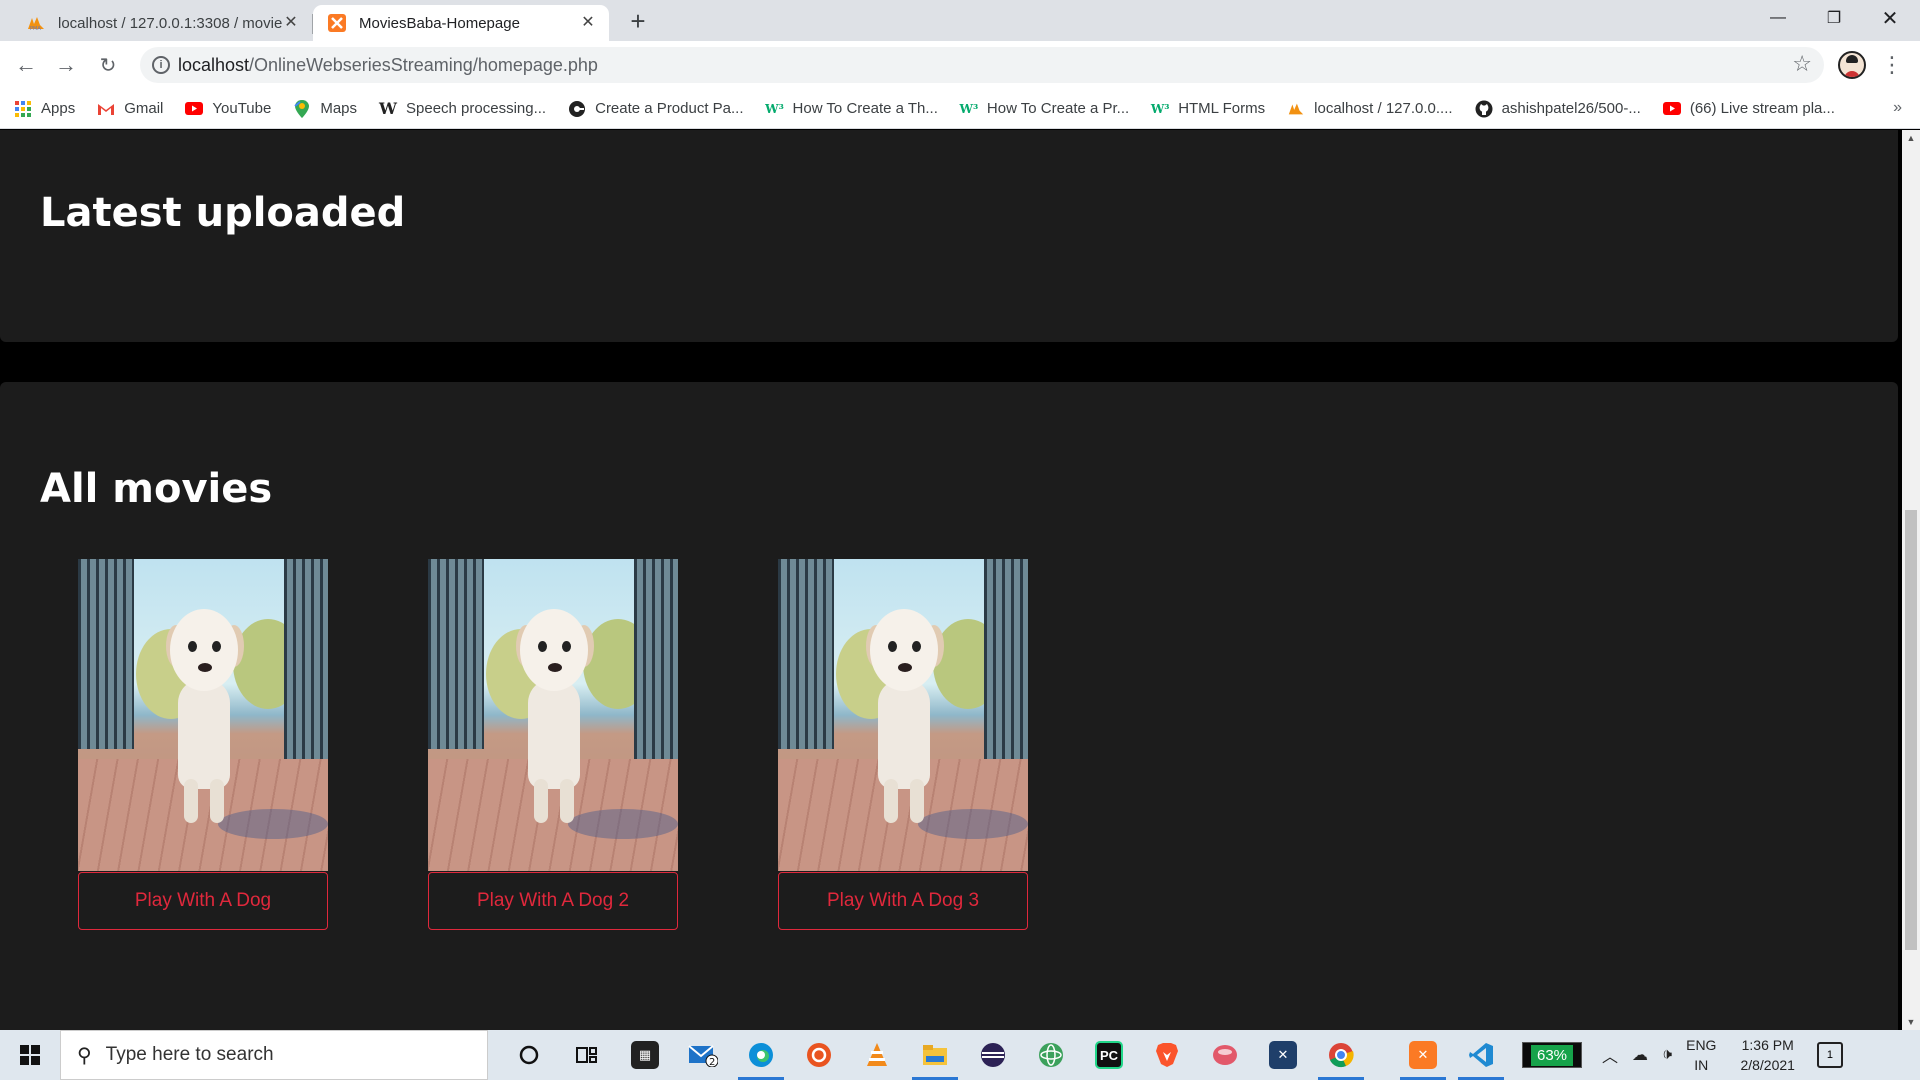 The image size is (1920, 1080). Describe the element at coordinates (1892, 65) in the screenshot. I see `browser-menu-icon: ⋮` at that location.